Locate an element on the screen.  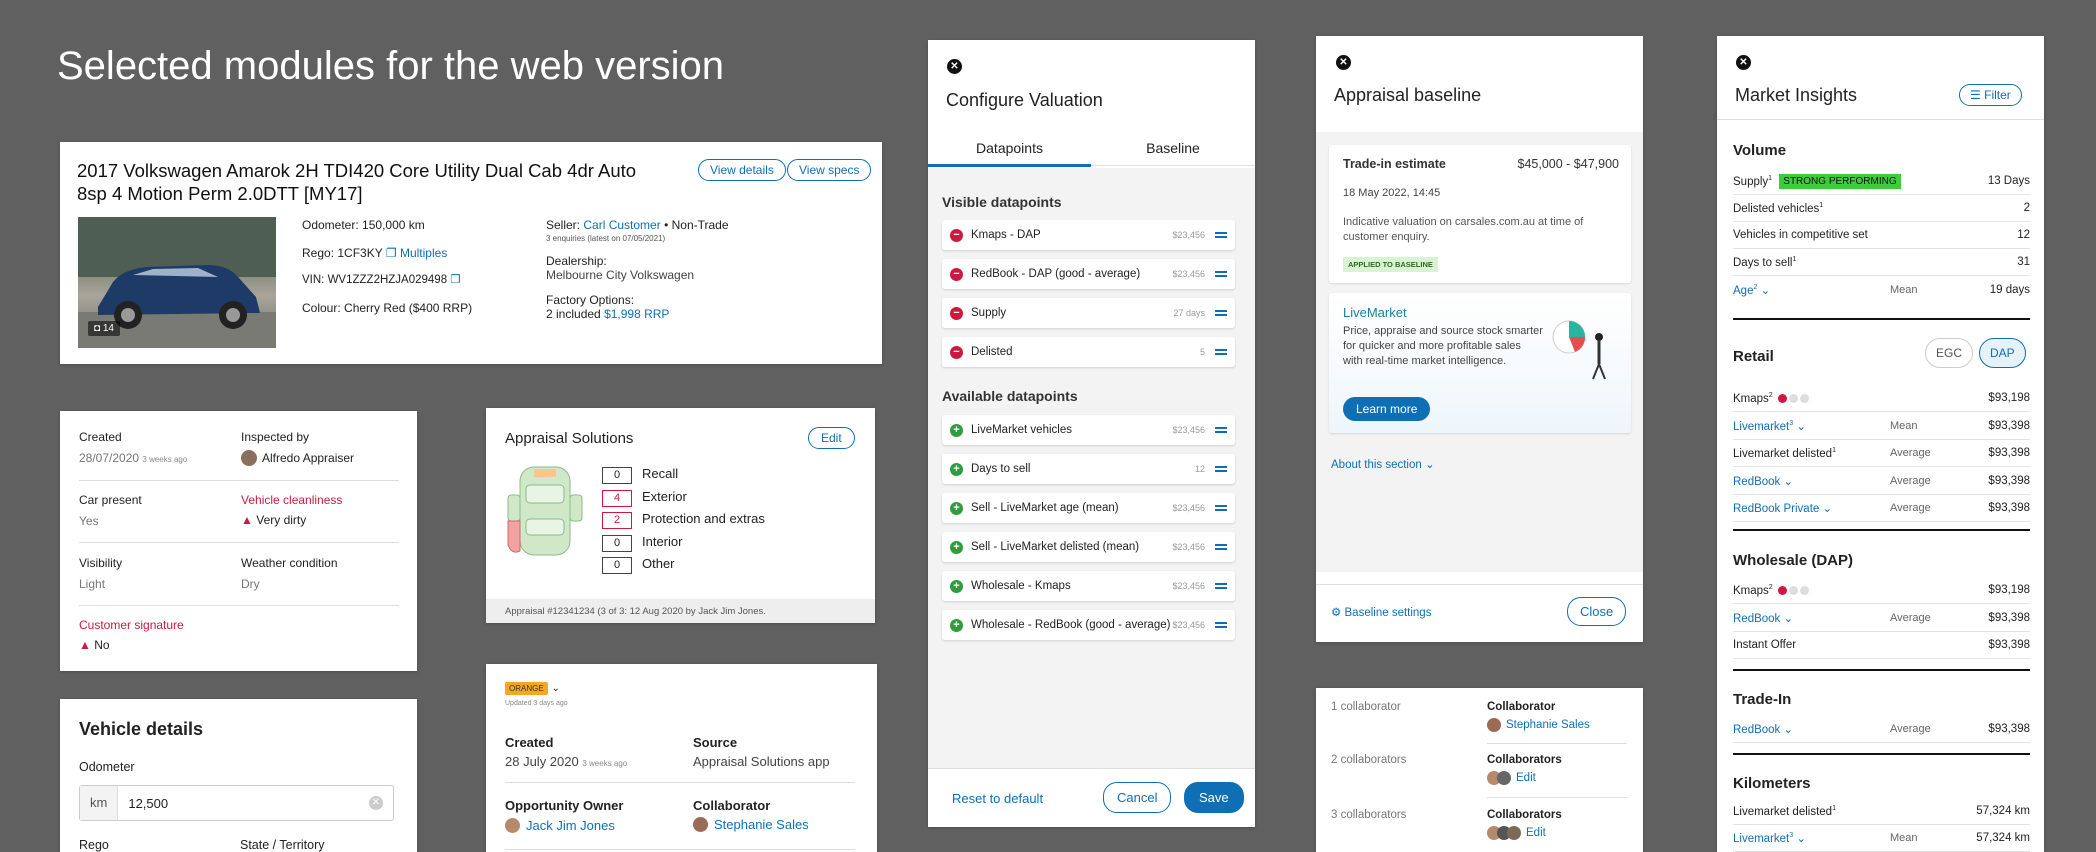
edit-button: Edit is located at coordinates (831, 438).